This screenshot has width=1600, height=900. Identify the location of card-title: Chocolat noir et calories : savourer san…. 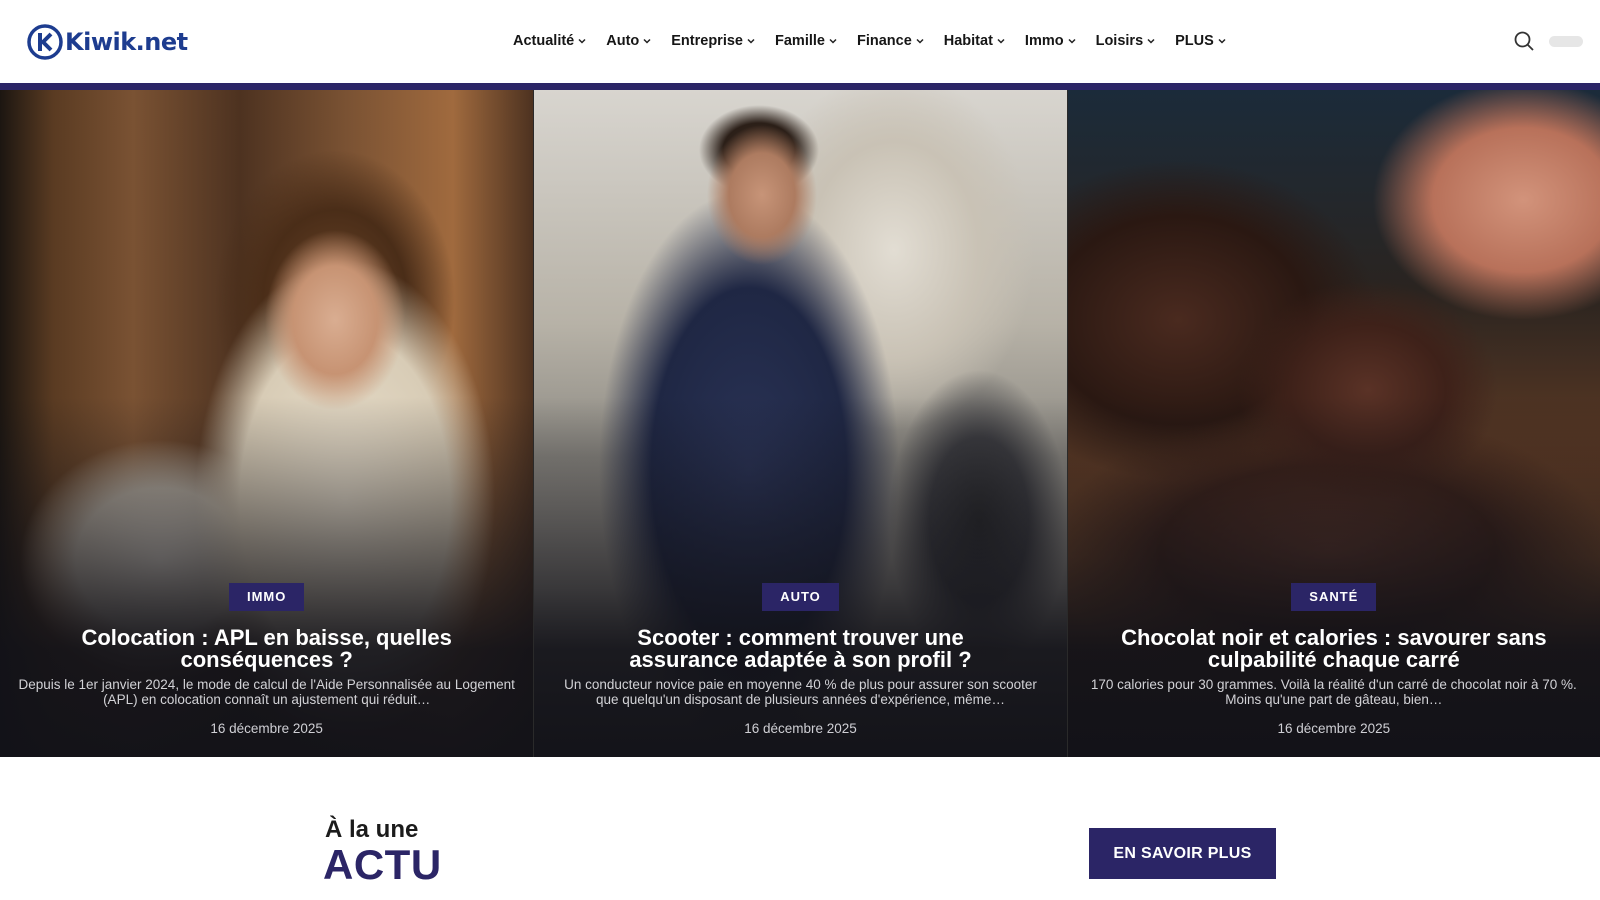
(1334, 649).